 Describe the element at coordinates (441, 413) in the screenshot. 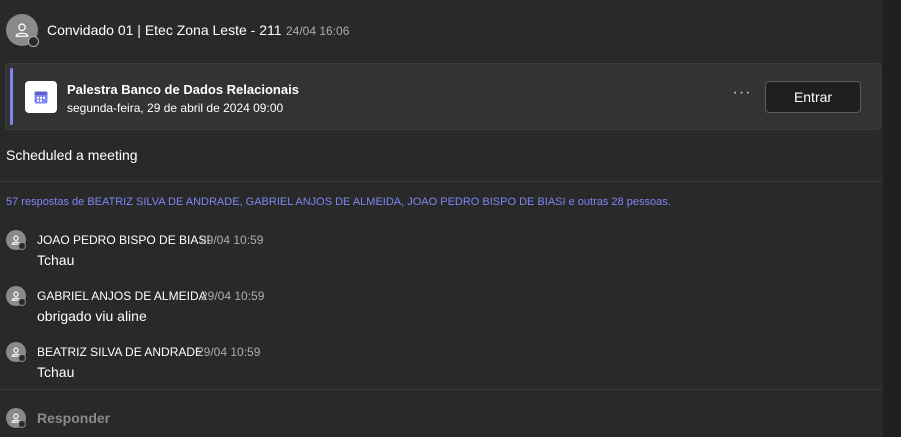

I see `reply-box: Responder` at that location.